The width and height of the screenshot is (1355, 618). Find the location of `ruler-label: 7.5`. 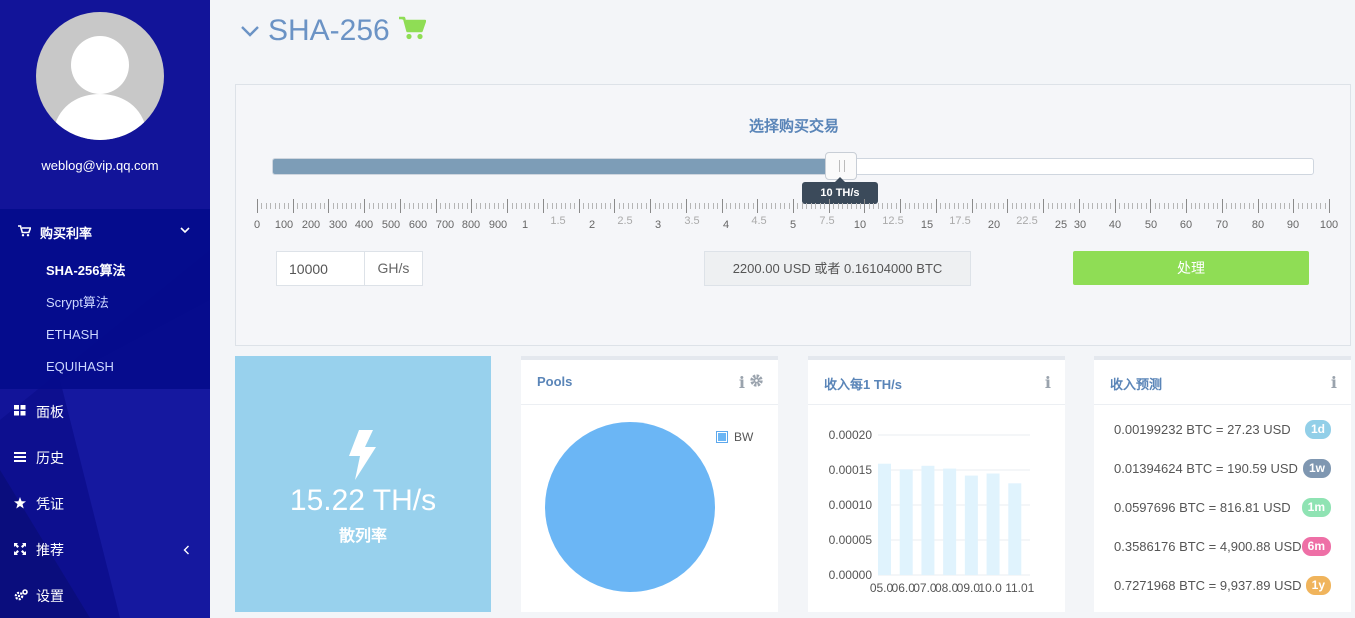

ruler-label: 7.5 is located at coordinates (827, 221).